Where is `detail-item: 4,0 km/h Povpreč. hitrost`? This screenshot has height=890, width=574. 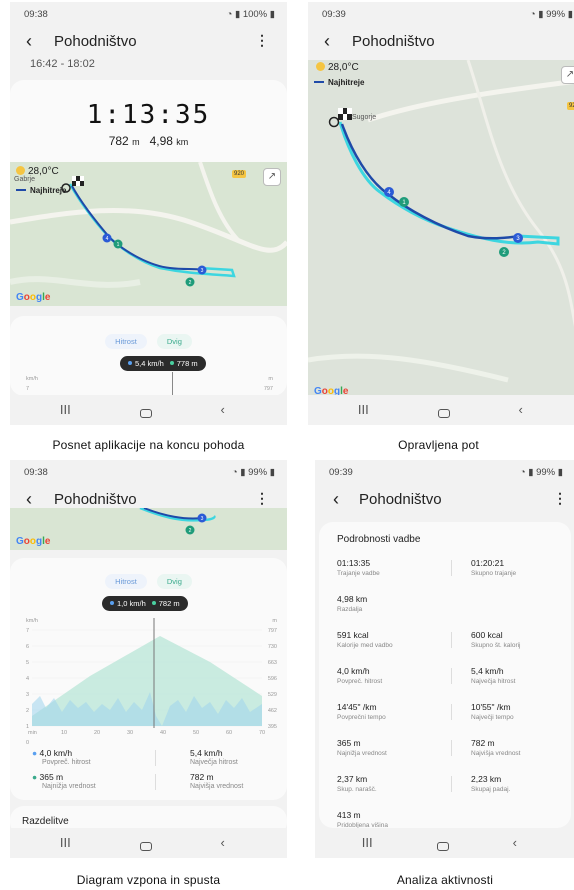
detail-item: 4,0 km/h Povpreč. hitrost is located at coordinates (392, 675).